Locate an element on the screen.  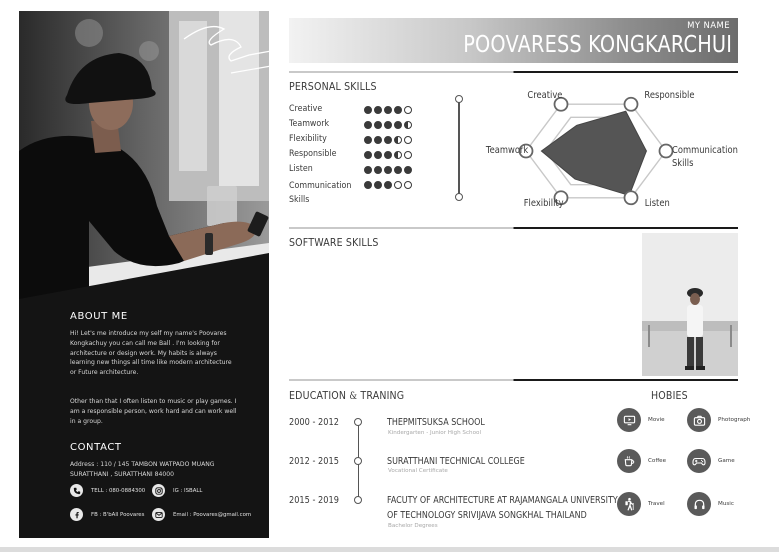
skill-name: Creative is located at coordinates (306, 109).